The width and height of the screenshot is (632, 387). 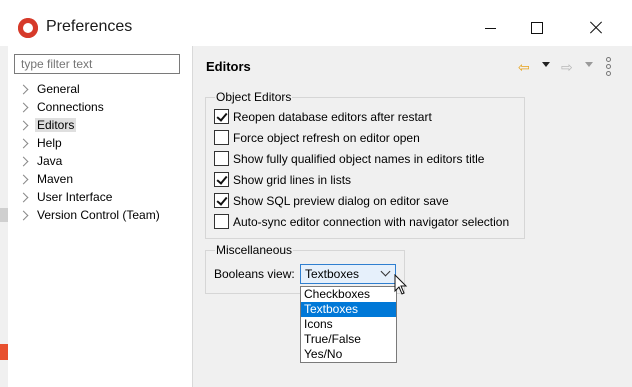 I want to click on tree-item-connections: Connections, so click(x=89, y=107).